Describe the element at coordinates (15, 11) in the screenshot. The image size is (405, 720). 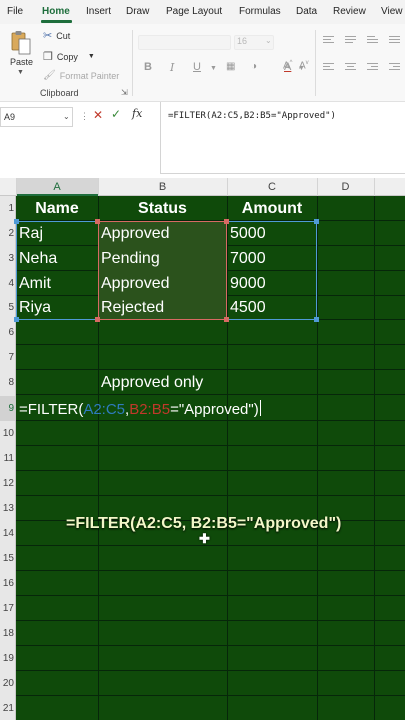
I see `tab-file: File` at that location.